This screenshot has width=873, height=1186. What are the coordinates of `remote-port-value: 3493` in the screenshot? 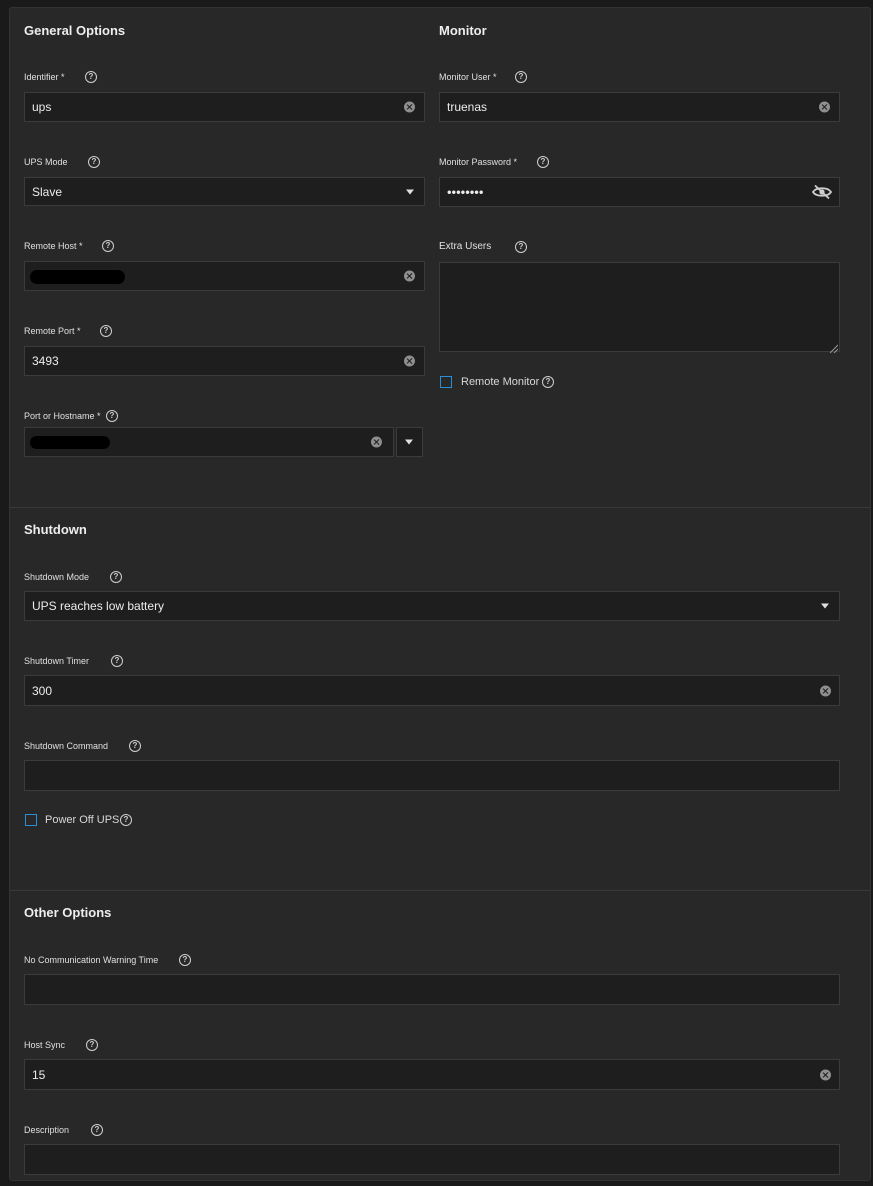 It's located at (45, 361).